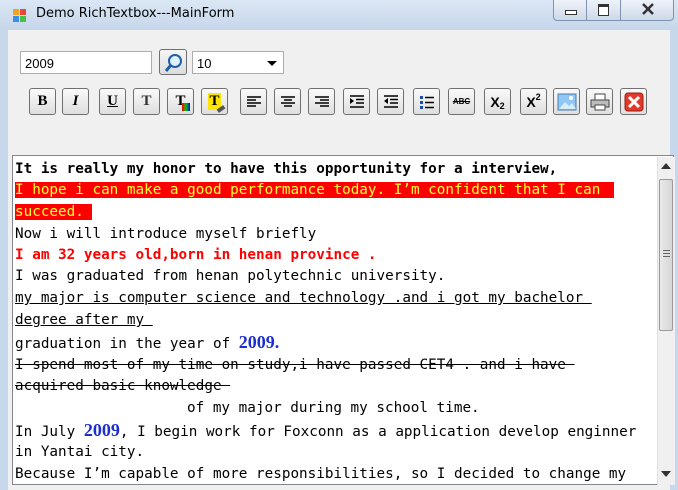  I want to click on text-line: graduation in the year of 2009., so click(147, 343).